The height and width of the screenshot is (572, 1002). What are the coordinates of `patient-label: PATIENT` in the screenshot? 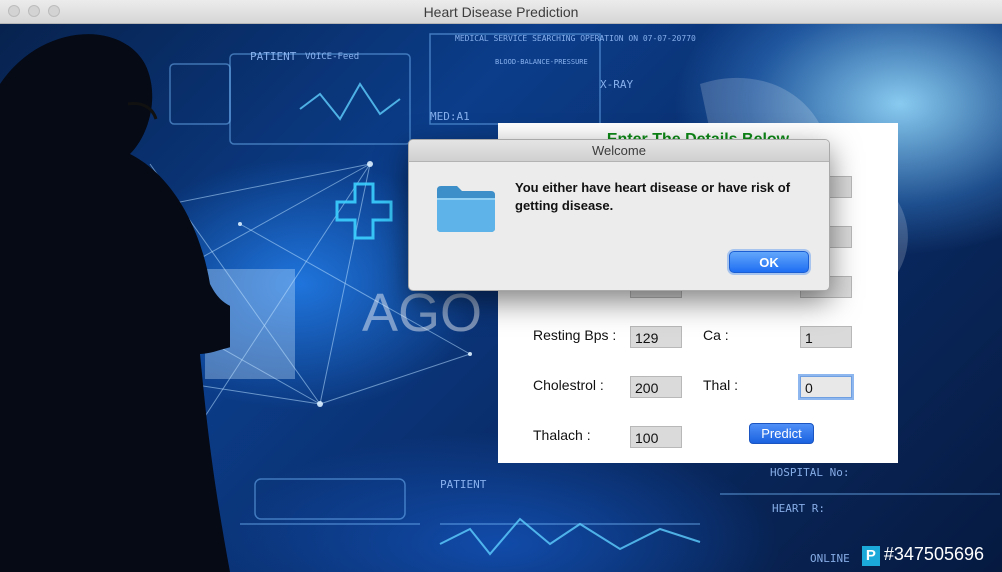 It's located at (273, 56).